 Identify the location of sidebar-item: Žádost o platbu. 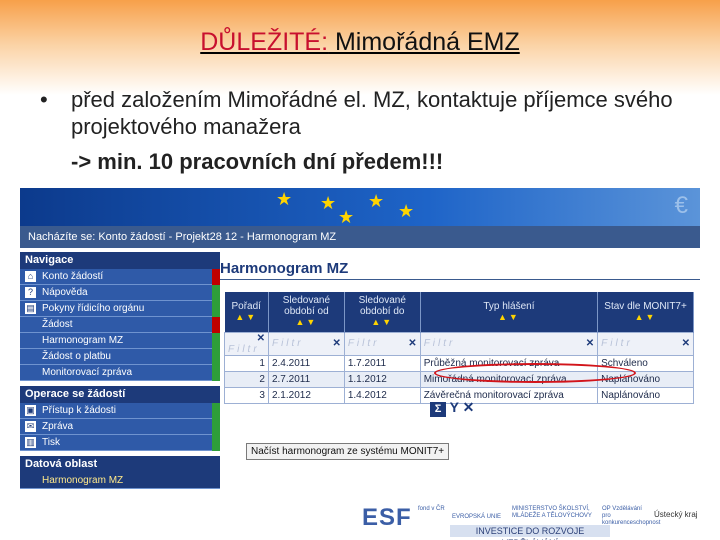
(120, 357).